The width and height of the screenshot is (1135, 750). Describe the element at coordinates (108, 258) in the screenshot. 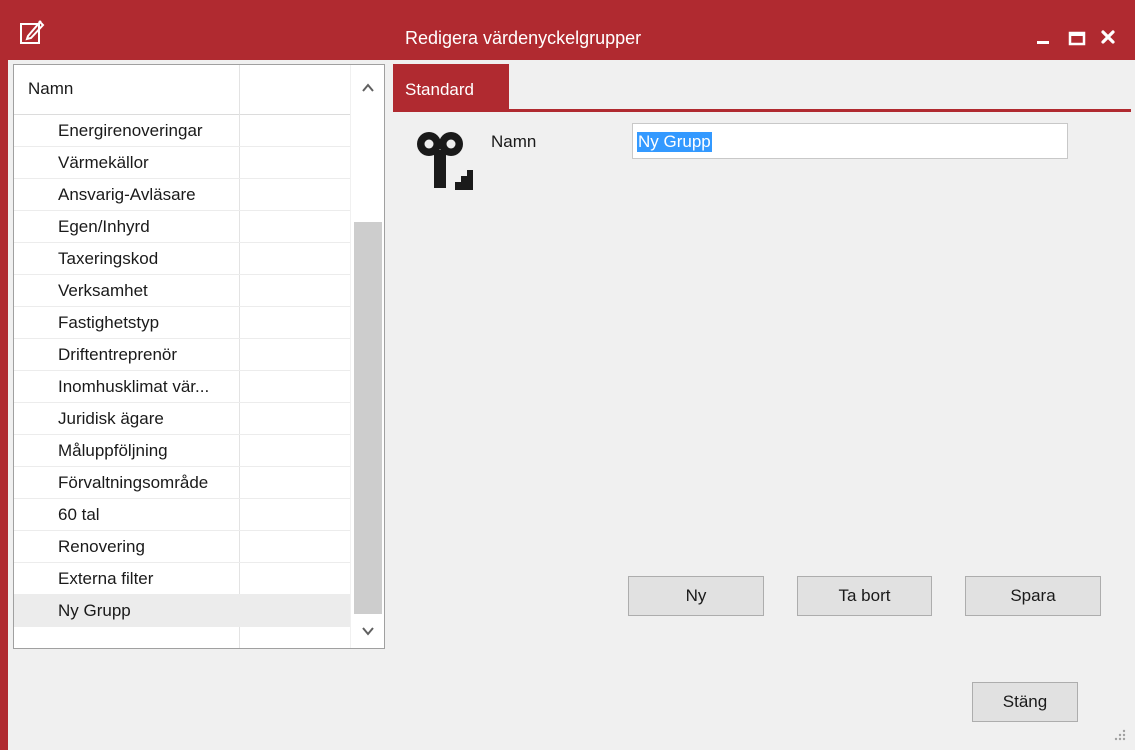

I see `list-item-label: Taxeringskod` at that location.